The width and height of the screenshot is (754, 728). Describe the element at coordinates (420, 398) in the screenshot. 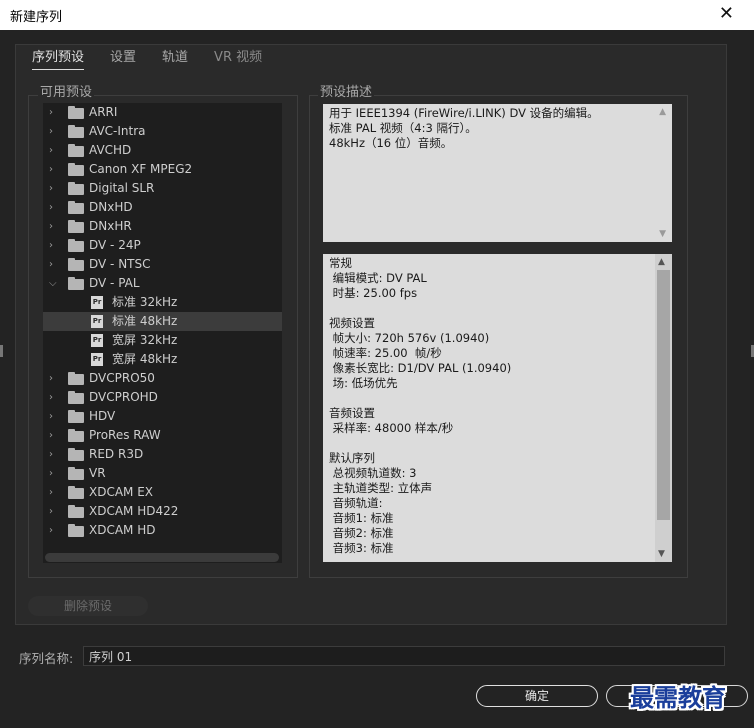

I see `details-line` at that location.